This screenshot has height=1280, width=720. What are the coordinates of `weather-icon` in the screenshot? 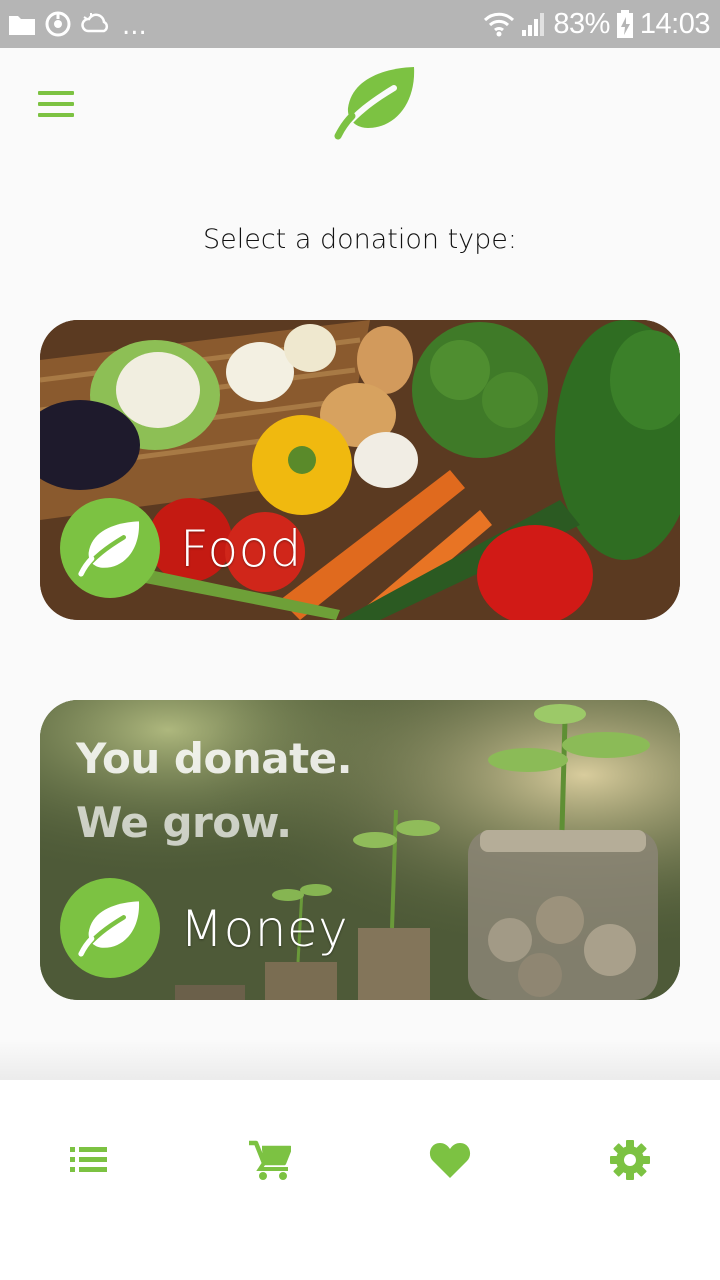 It's located at (95, 23).